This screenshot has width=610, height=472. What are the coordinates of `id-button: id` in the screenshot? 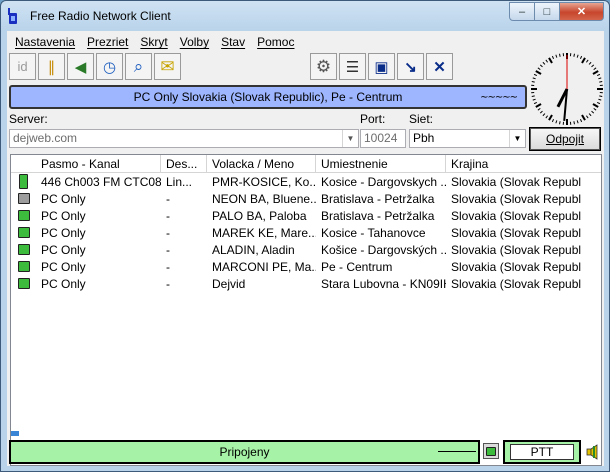 It's located at (22, 66).